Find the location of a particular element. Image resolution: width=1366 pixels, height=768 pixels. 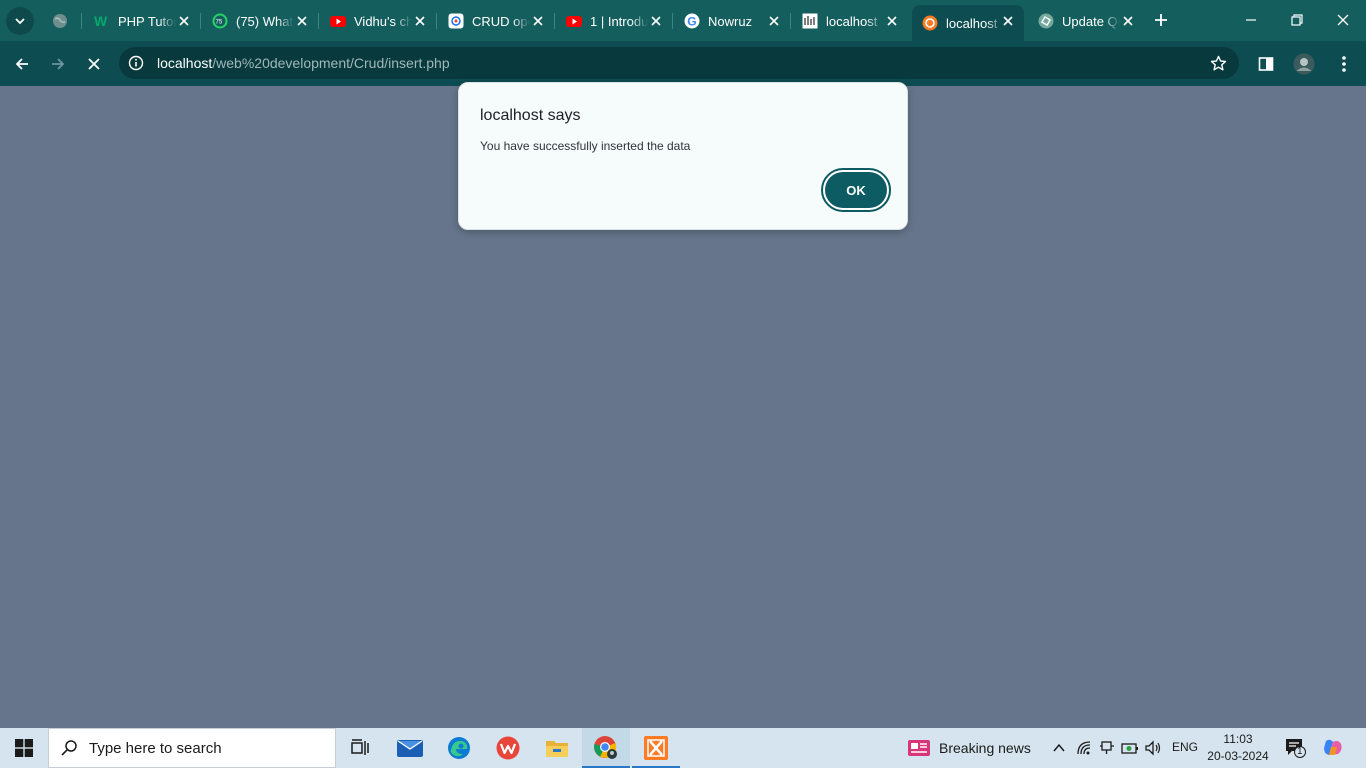

new-tab-button is located at coordinates (1161, 20).